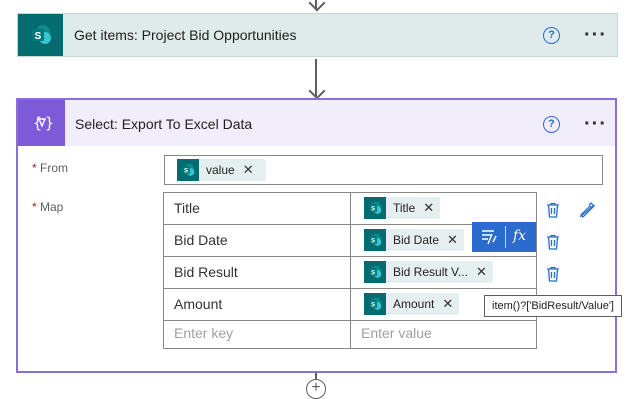  What do you see at coordinates (54, 168) in the screenshot?
I see `from-label-text: From` at bounding box center [54, 168].